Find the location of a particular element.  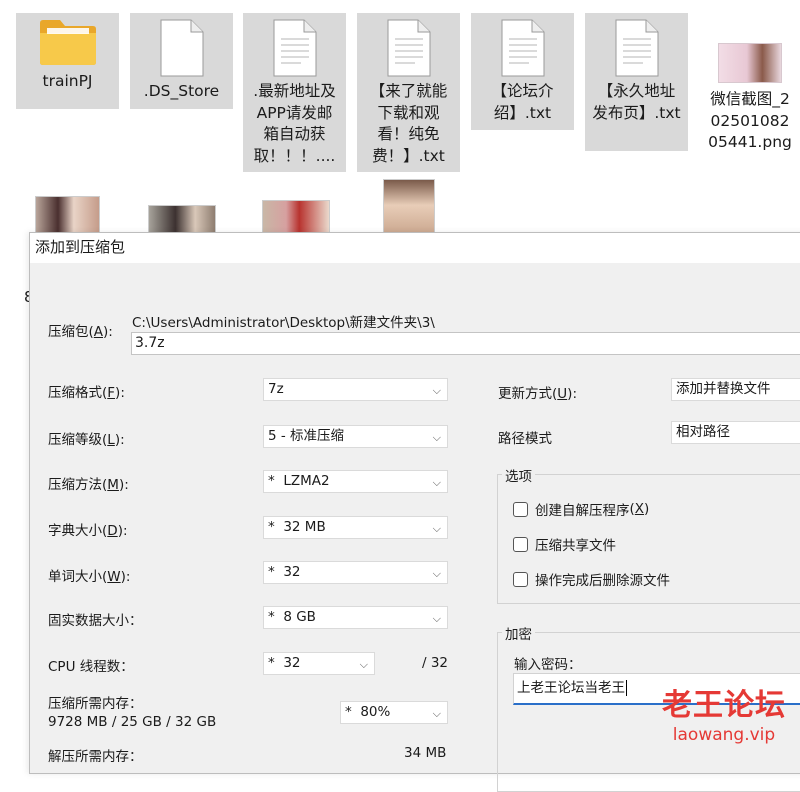

watermark-text: 老王论坛 is located at coordinates (724, 705).